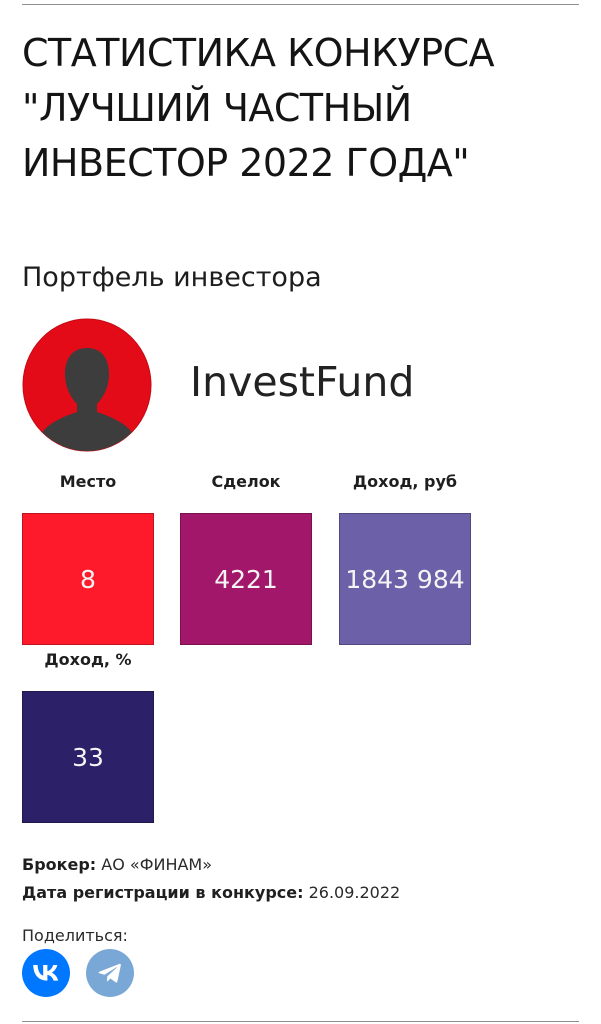  What do you see at coordinates (172, 277) in the screenshot?
I see `section-title: Портфель инвестора` at bounding box center [172, 277].